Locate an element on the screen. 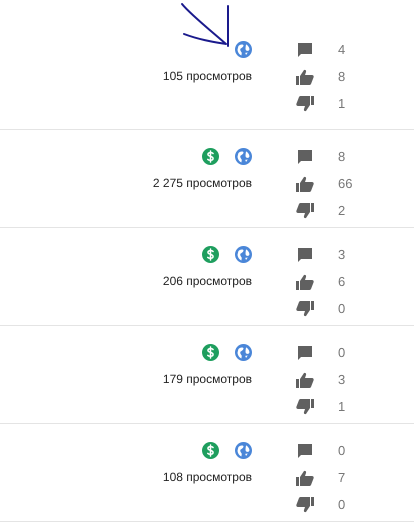 This screenshot has width=414, height=530. view-count: 108 просмотров is located at coordinates (207, 477).